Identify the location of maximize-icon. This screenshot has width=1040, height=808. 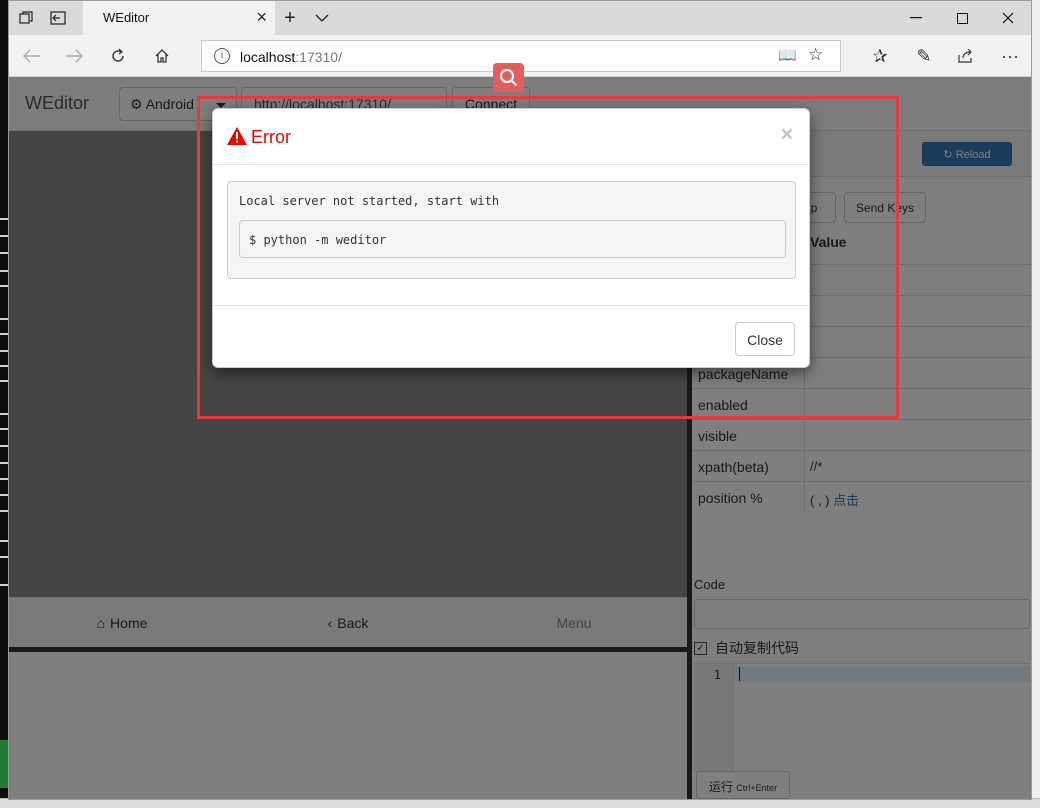
(962, 18).